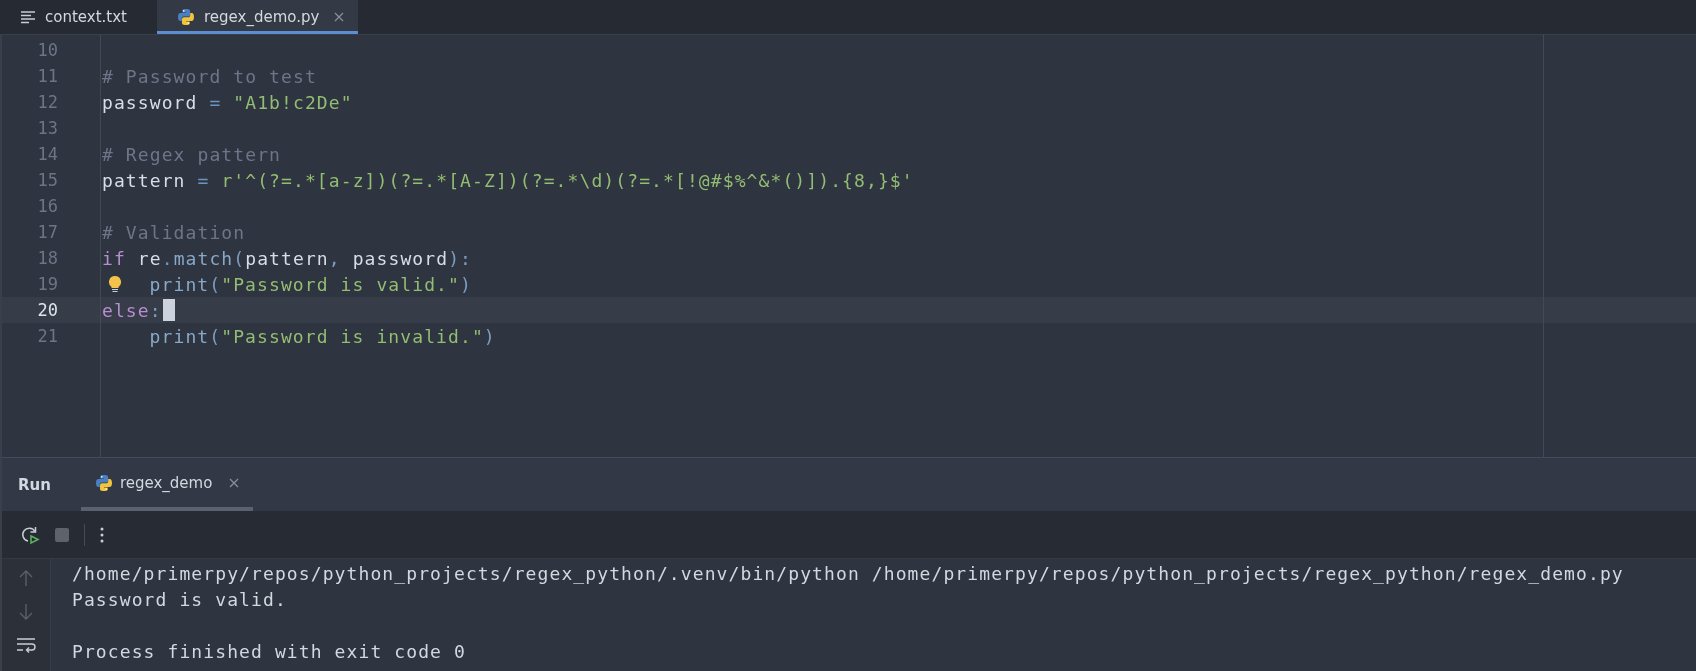 The image size is (1696, 671). What do you see at coordinates (26, 578) in the screenshot?
I see `up-arrow-icon` at bounding box center [26, 578].